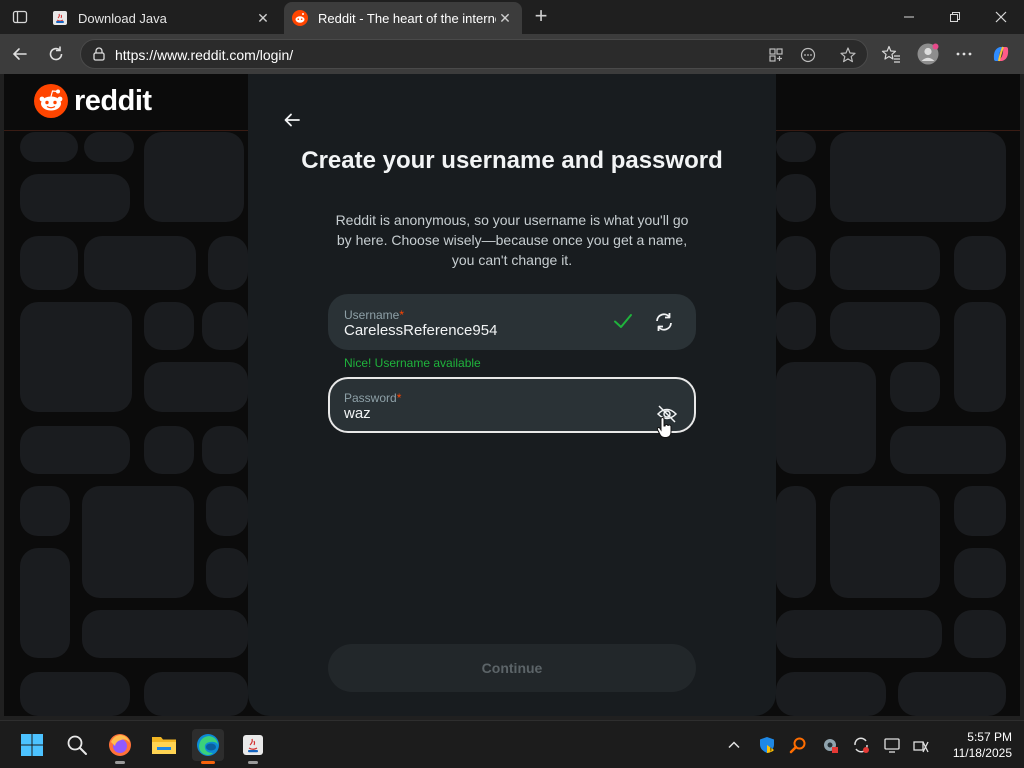 The width and height of the screenshot is (1024, 768). What do you see at coordinates (407, 18) in the screenshot?
I see `tab-label: Reddit - The heart of the internet` at bounding box center [407, 18].